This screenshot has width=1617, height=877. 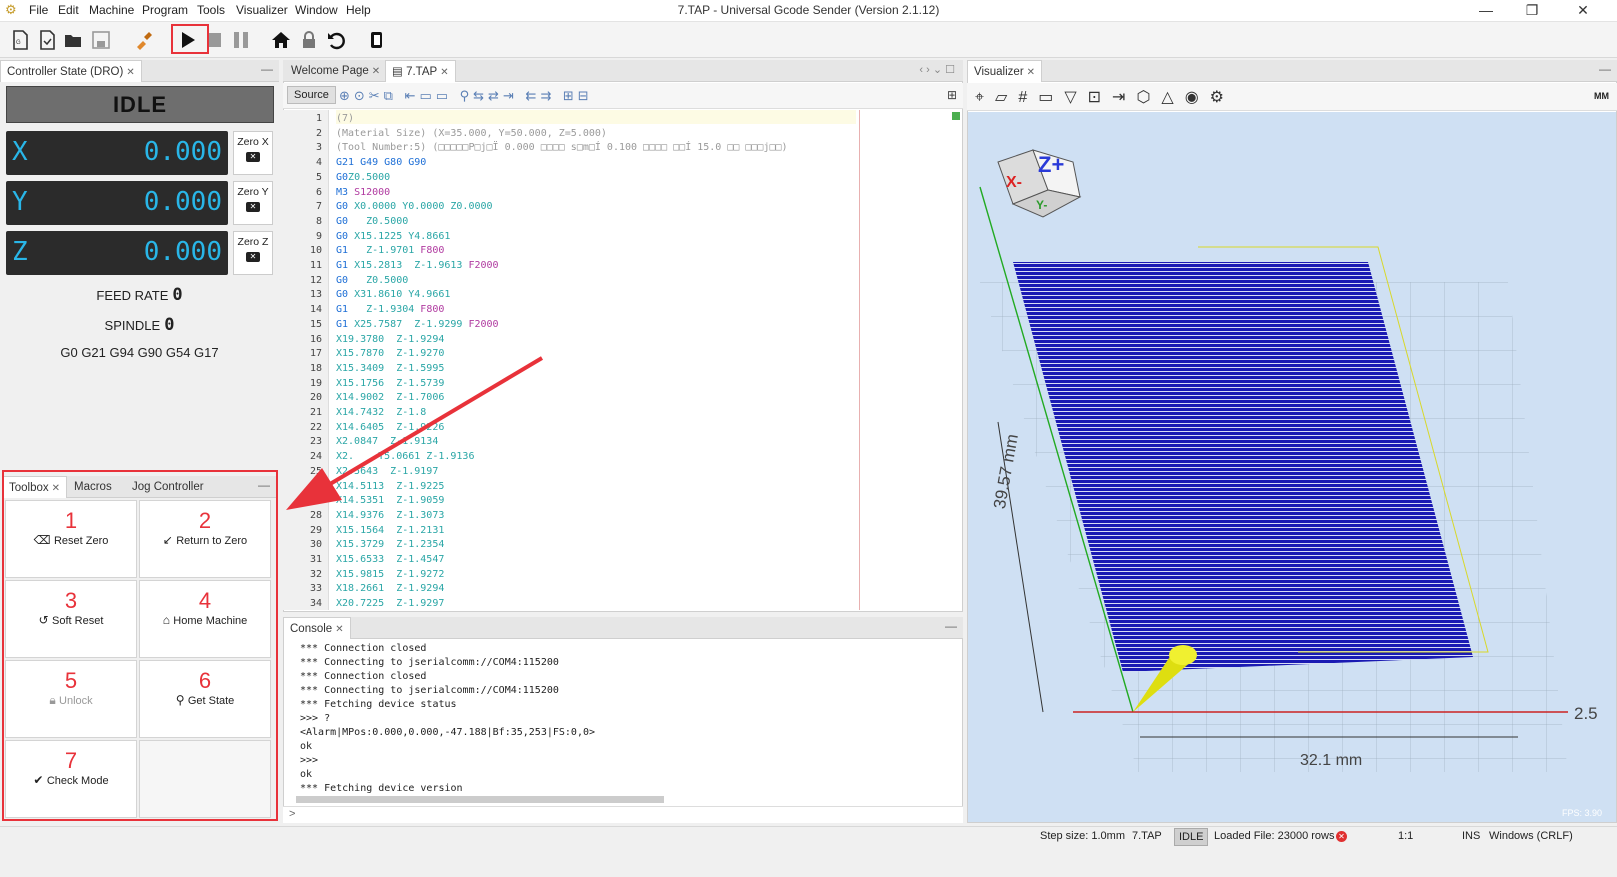 I want to click on code-line: (7), so click(x=345, y=118).